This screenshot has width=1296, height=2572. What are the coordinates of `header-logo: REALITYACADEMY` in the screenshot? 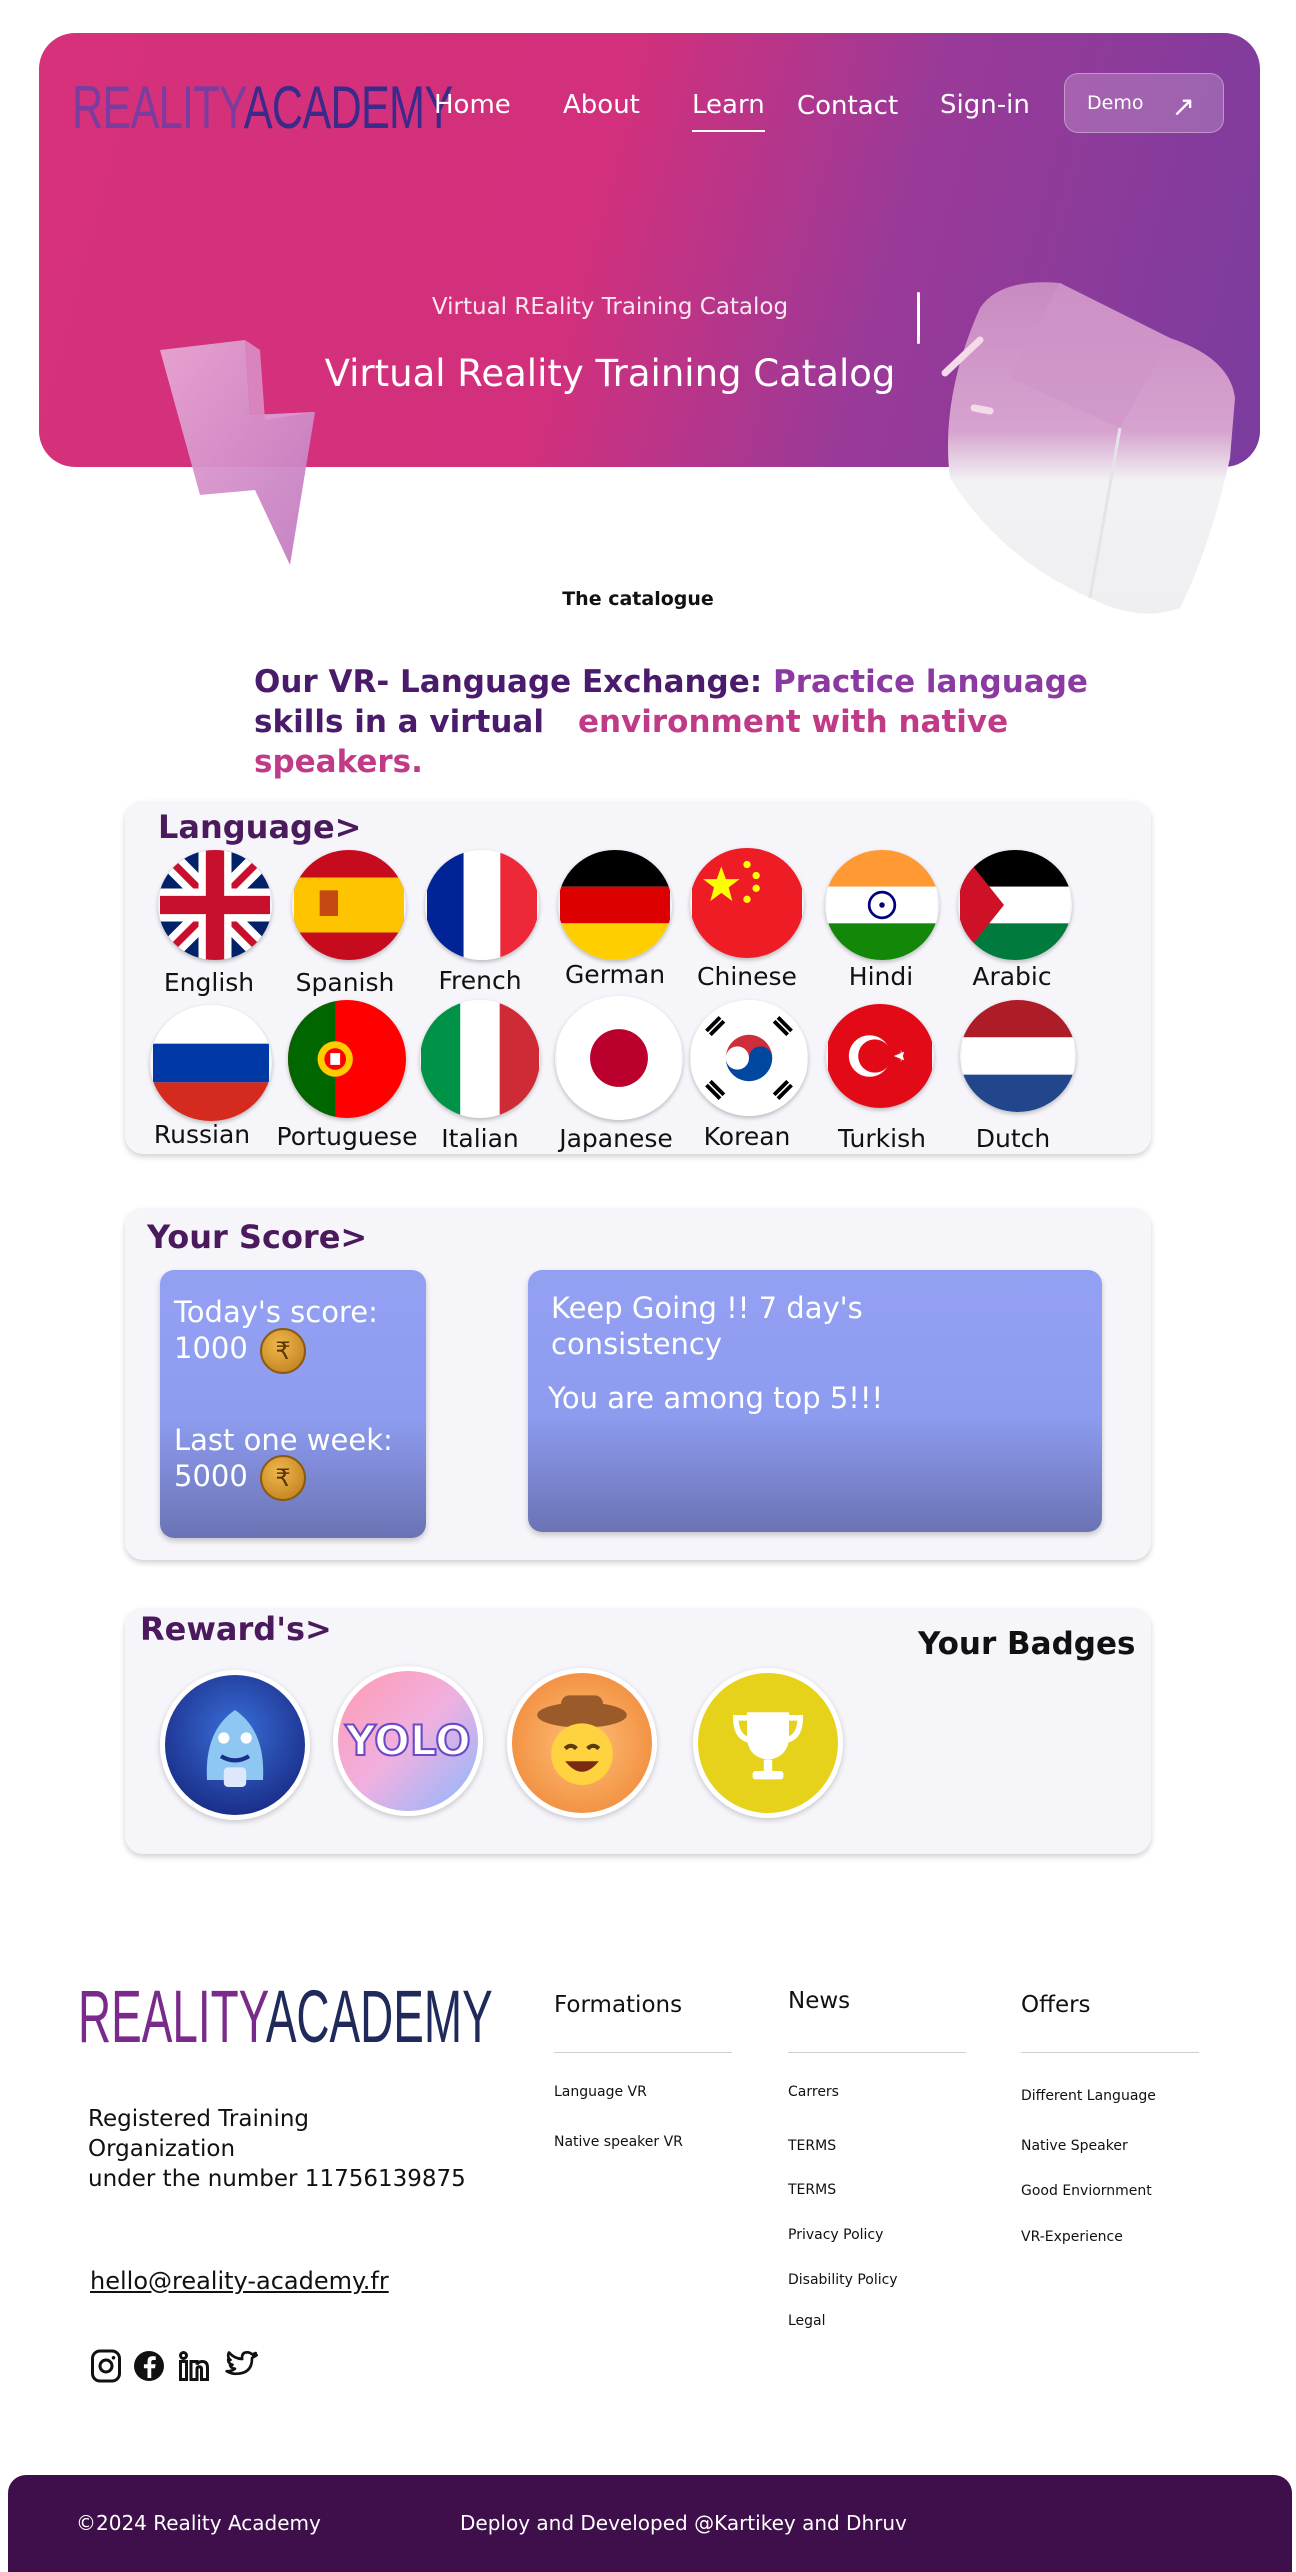 It's located at (262, 108).